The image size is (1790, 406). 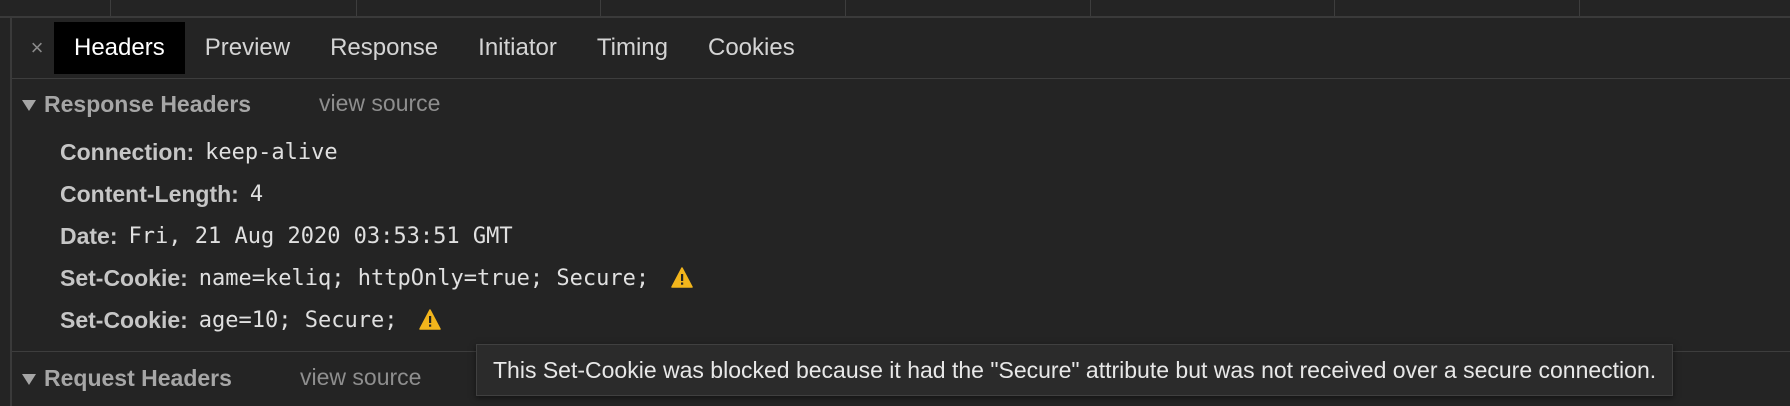 What do you see at coordinates (895, 9) in the screenshot?
I see `request-table-strip` at bounding box center [895, 9].